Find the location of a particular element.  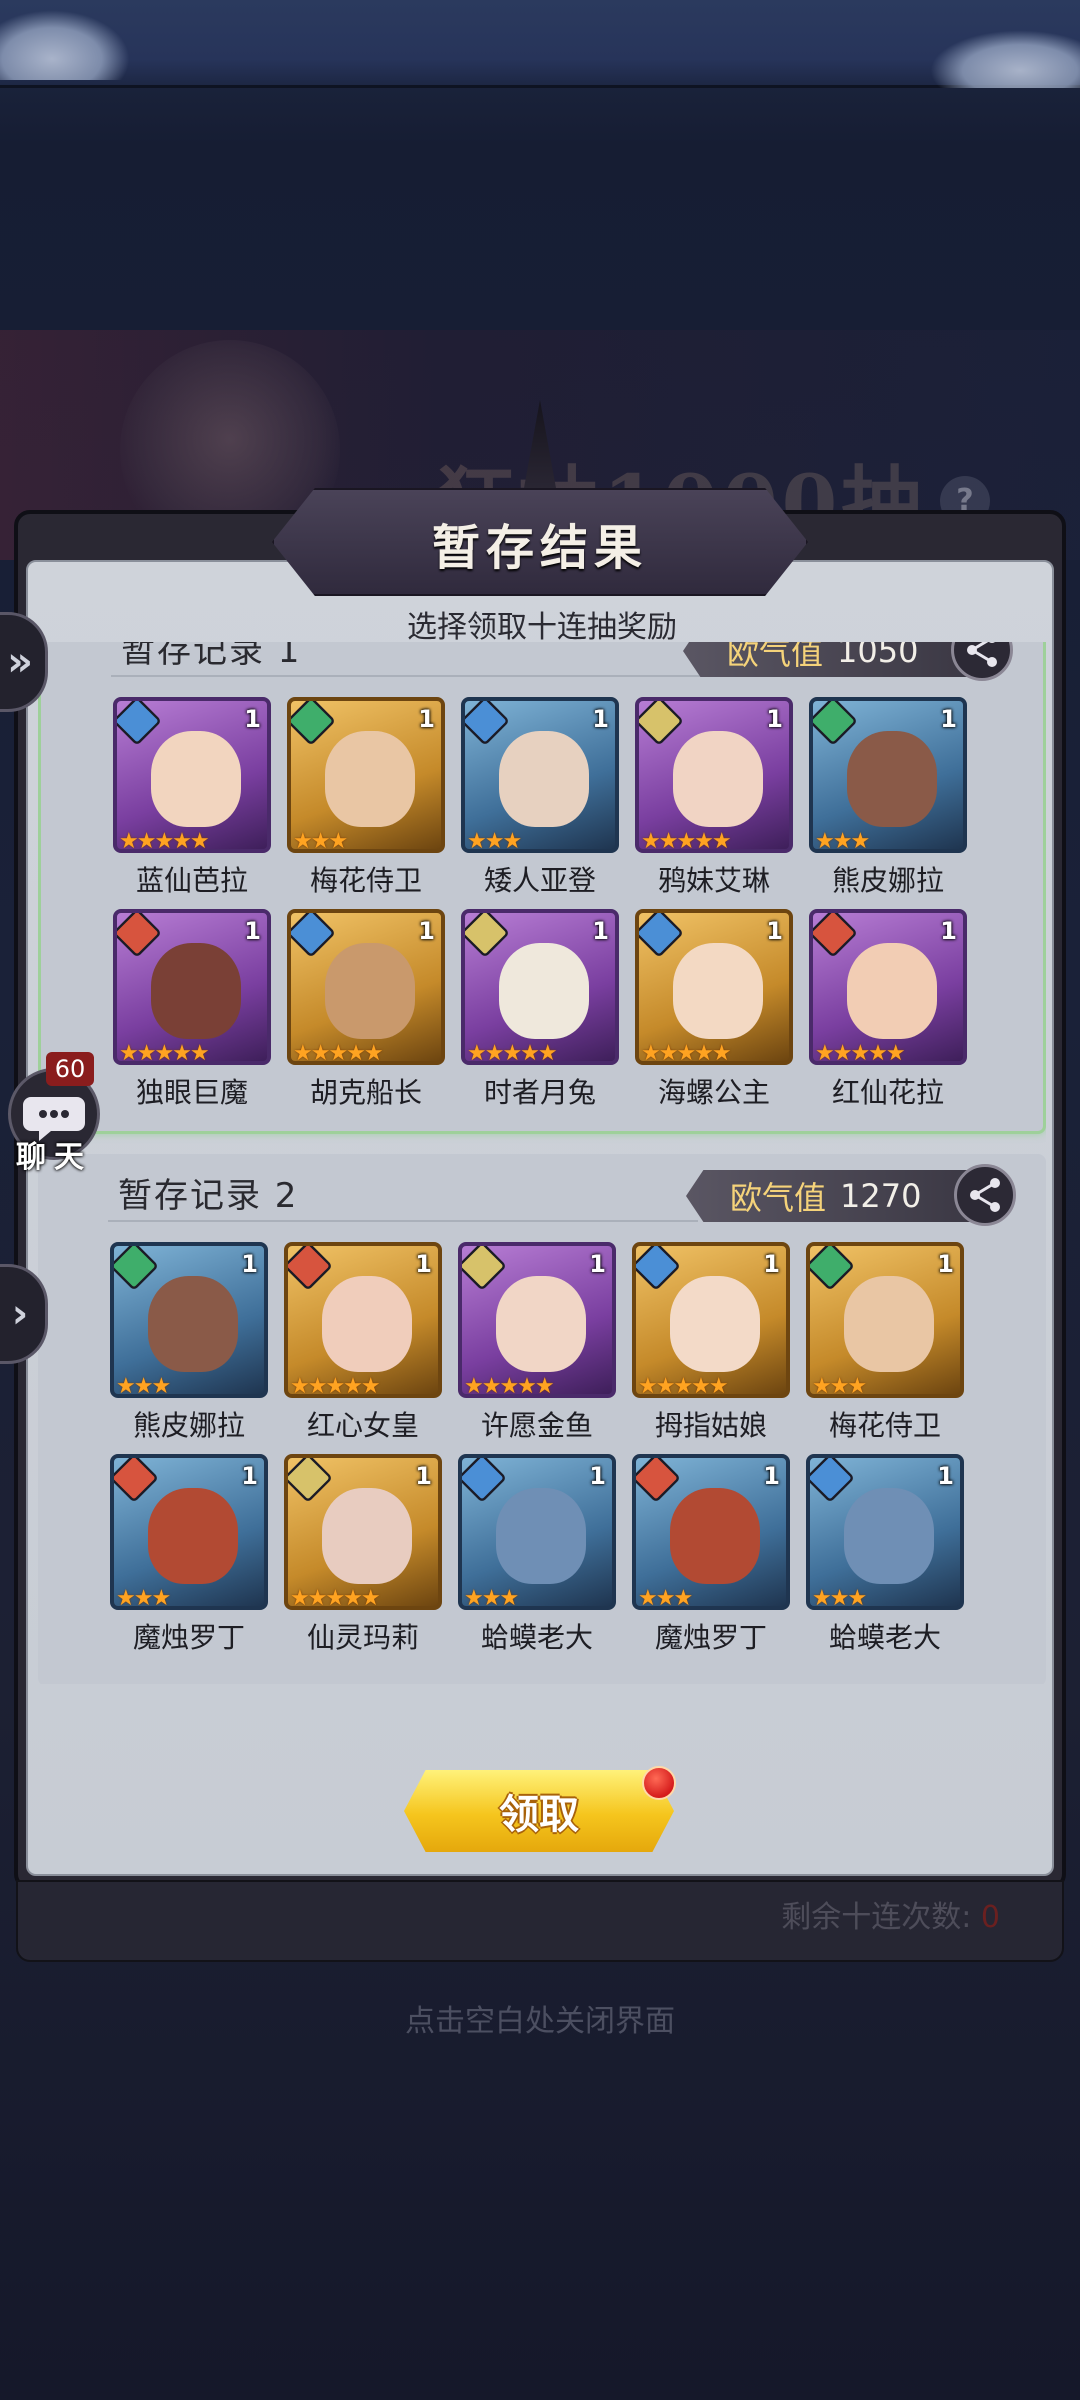

hero-card: 1 ★★★★★ 独眼巨魔 is located at coordinates (192, 1009).